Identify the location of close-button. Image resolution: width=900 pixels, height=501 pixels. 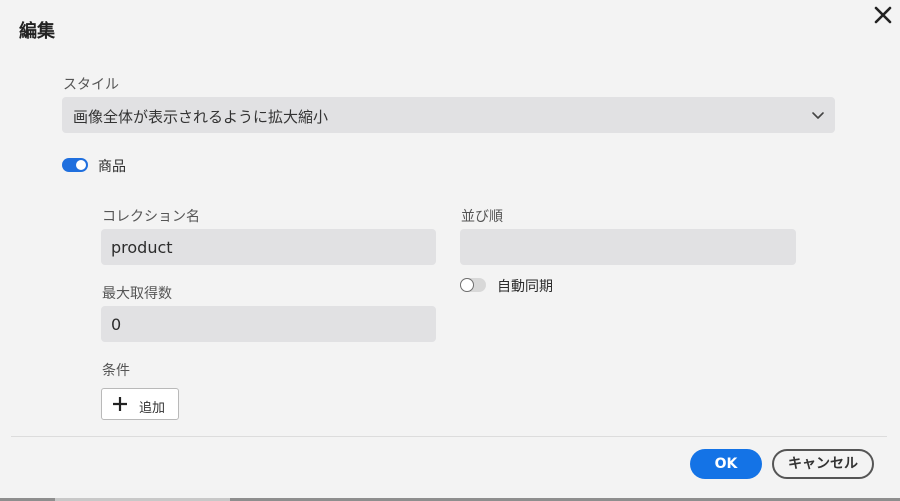
(883, 15).